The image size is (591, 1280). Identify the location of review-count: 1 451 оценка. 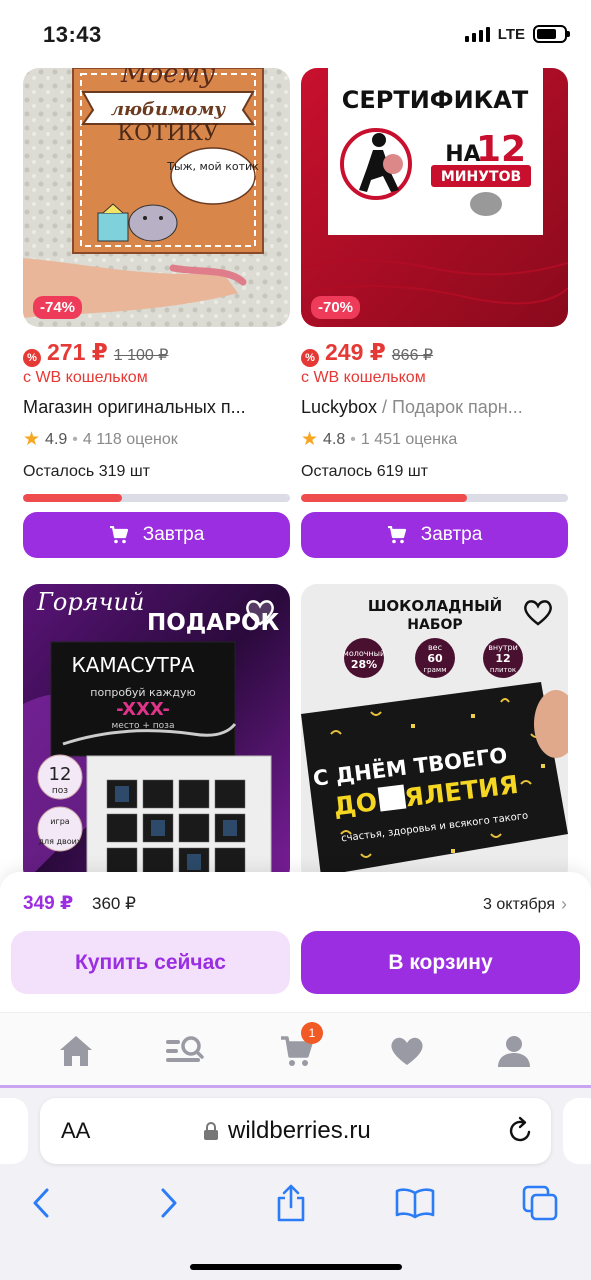
(409, 439).